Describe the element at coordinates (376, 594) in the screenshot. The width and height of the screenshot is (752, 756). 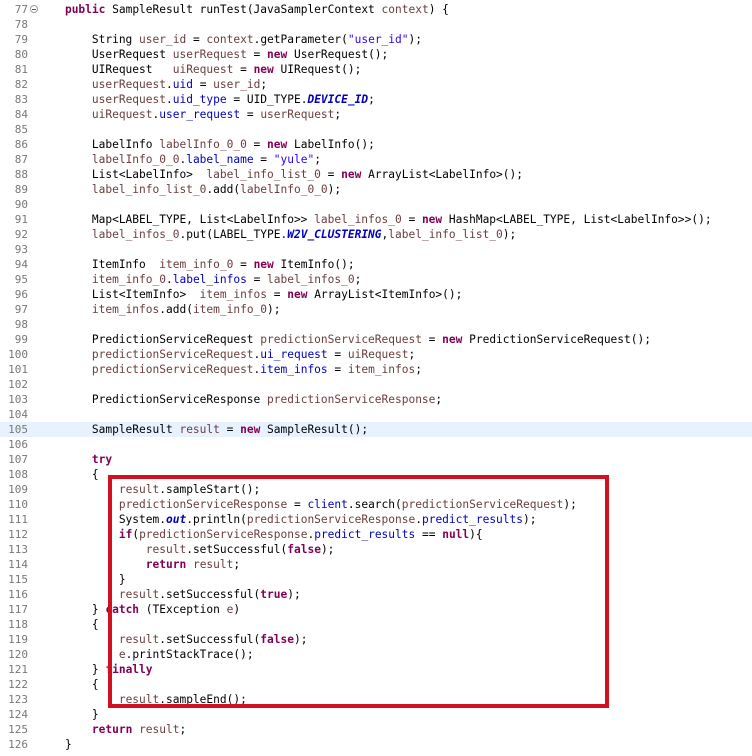
I see `code-line: 116 result.setSuccessful(true);` at that location.